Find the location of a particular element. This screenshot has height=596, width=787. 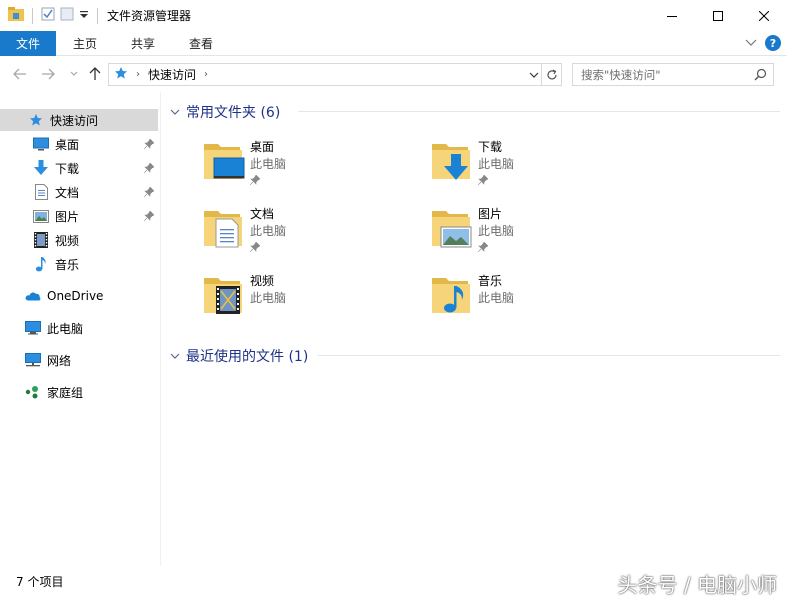

back-button is located at coordinates (20, 74).